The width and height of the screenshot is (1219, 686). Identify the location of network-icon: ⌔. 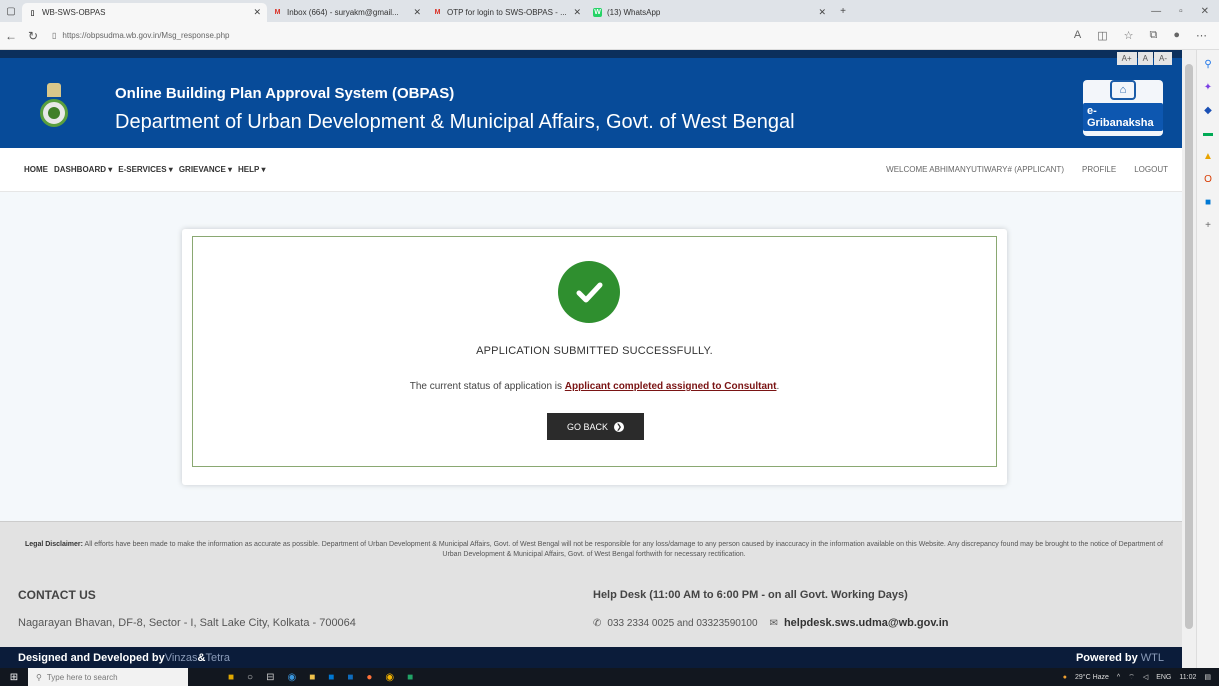
(1131, 677).